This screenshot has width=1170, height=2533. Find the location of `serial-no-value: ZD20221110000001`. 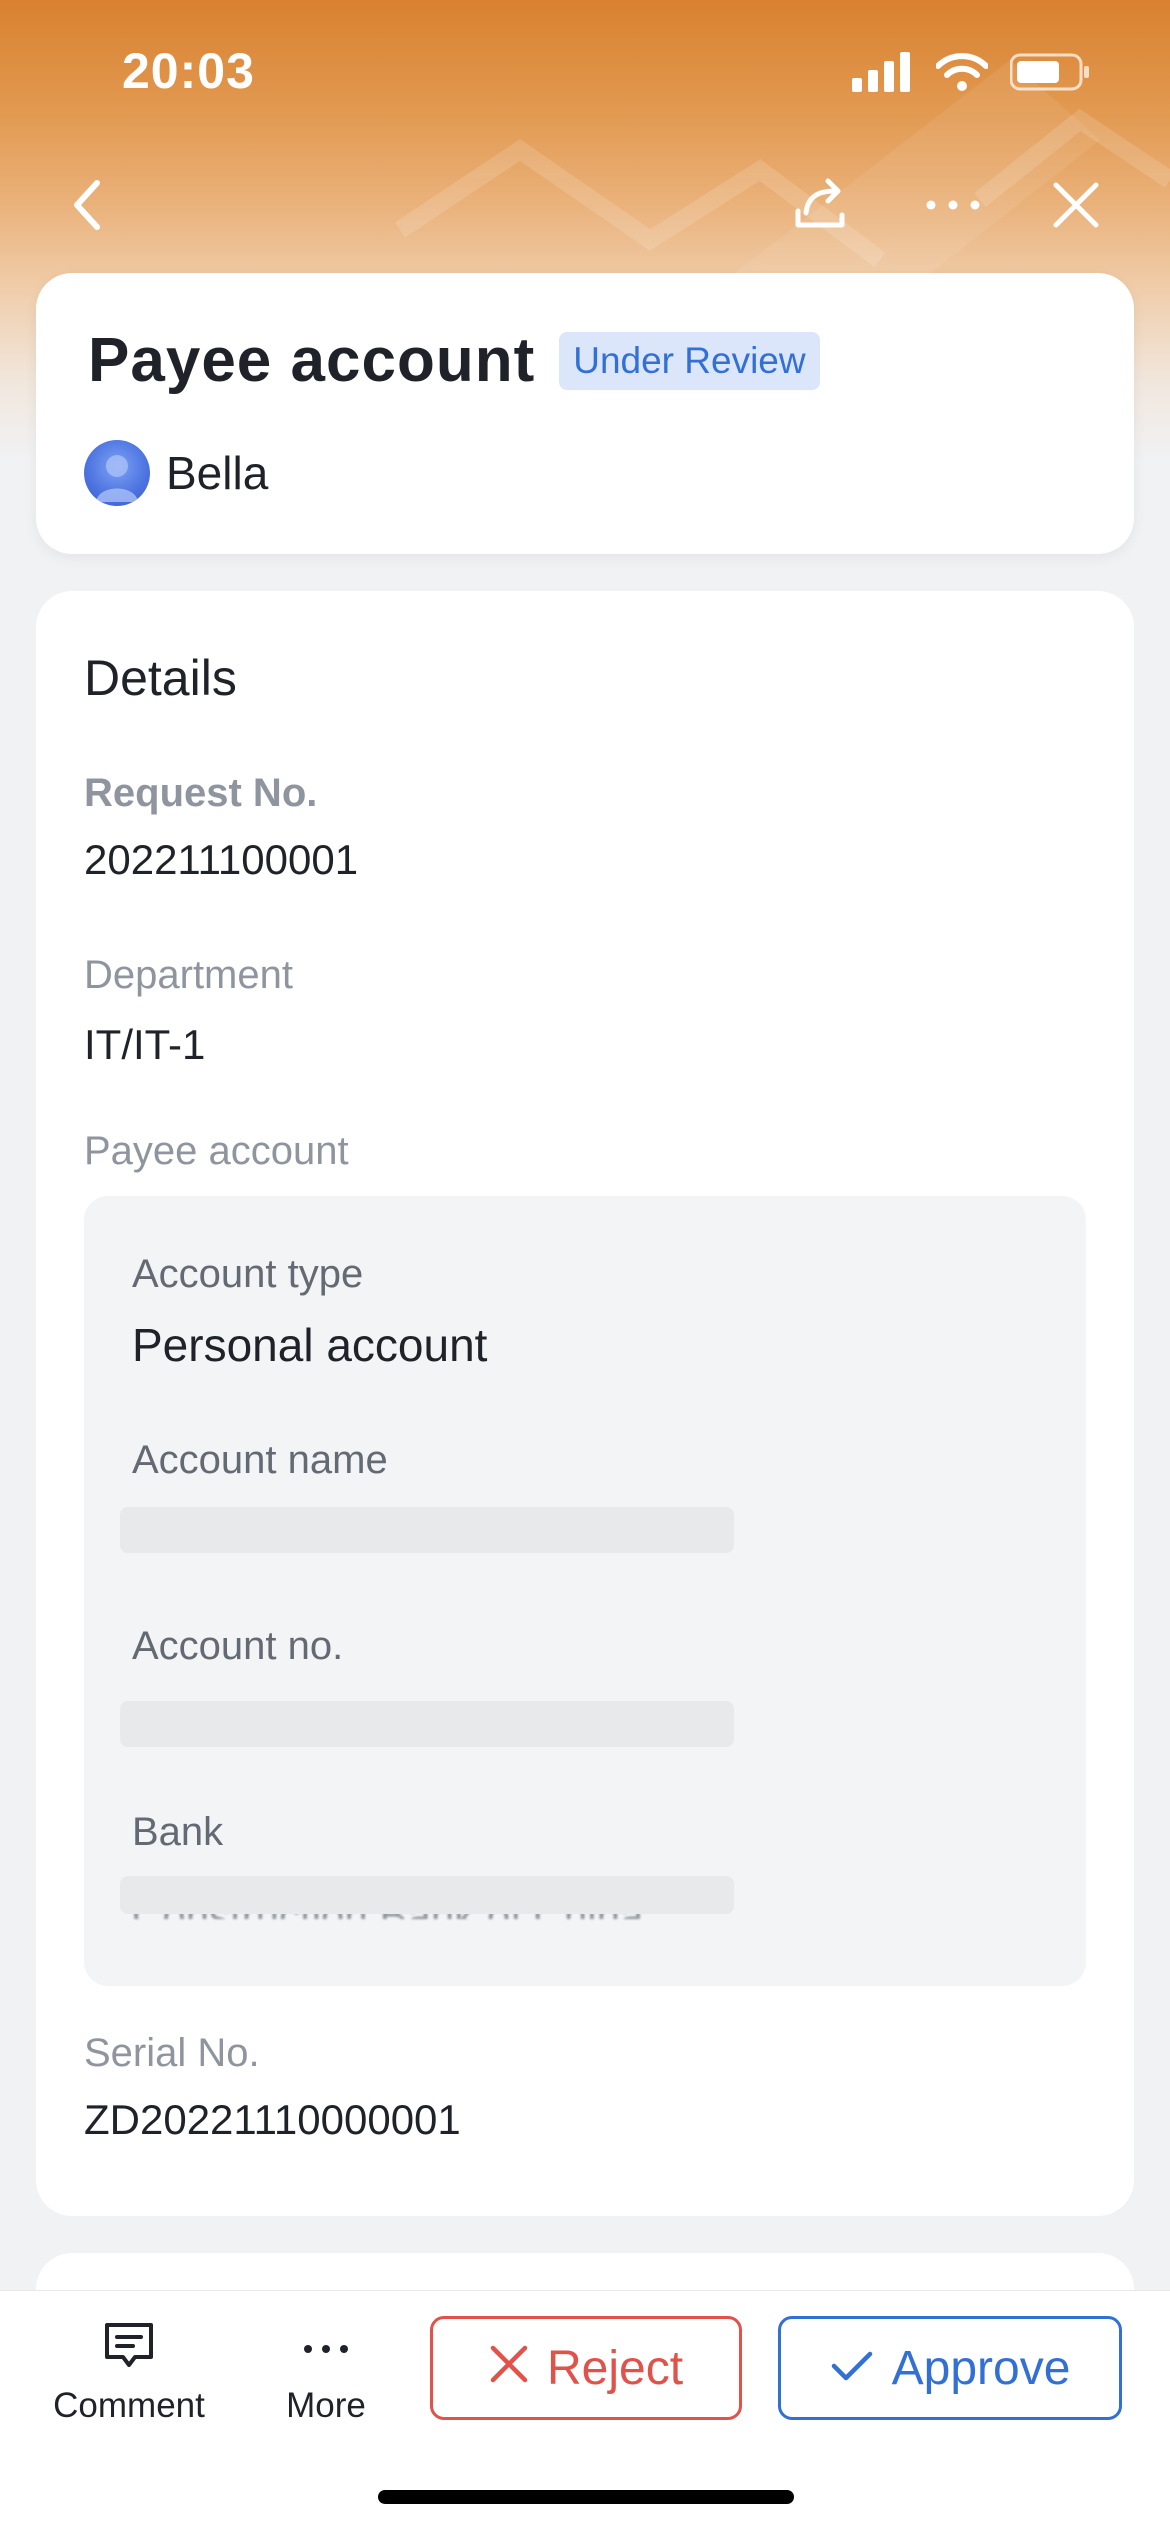

serial-no-value: ZD20221110000001 is located at coordinates (272, 2119).